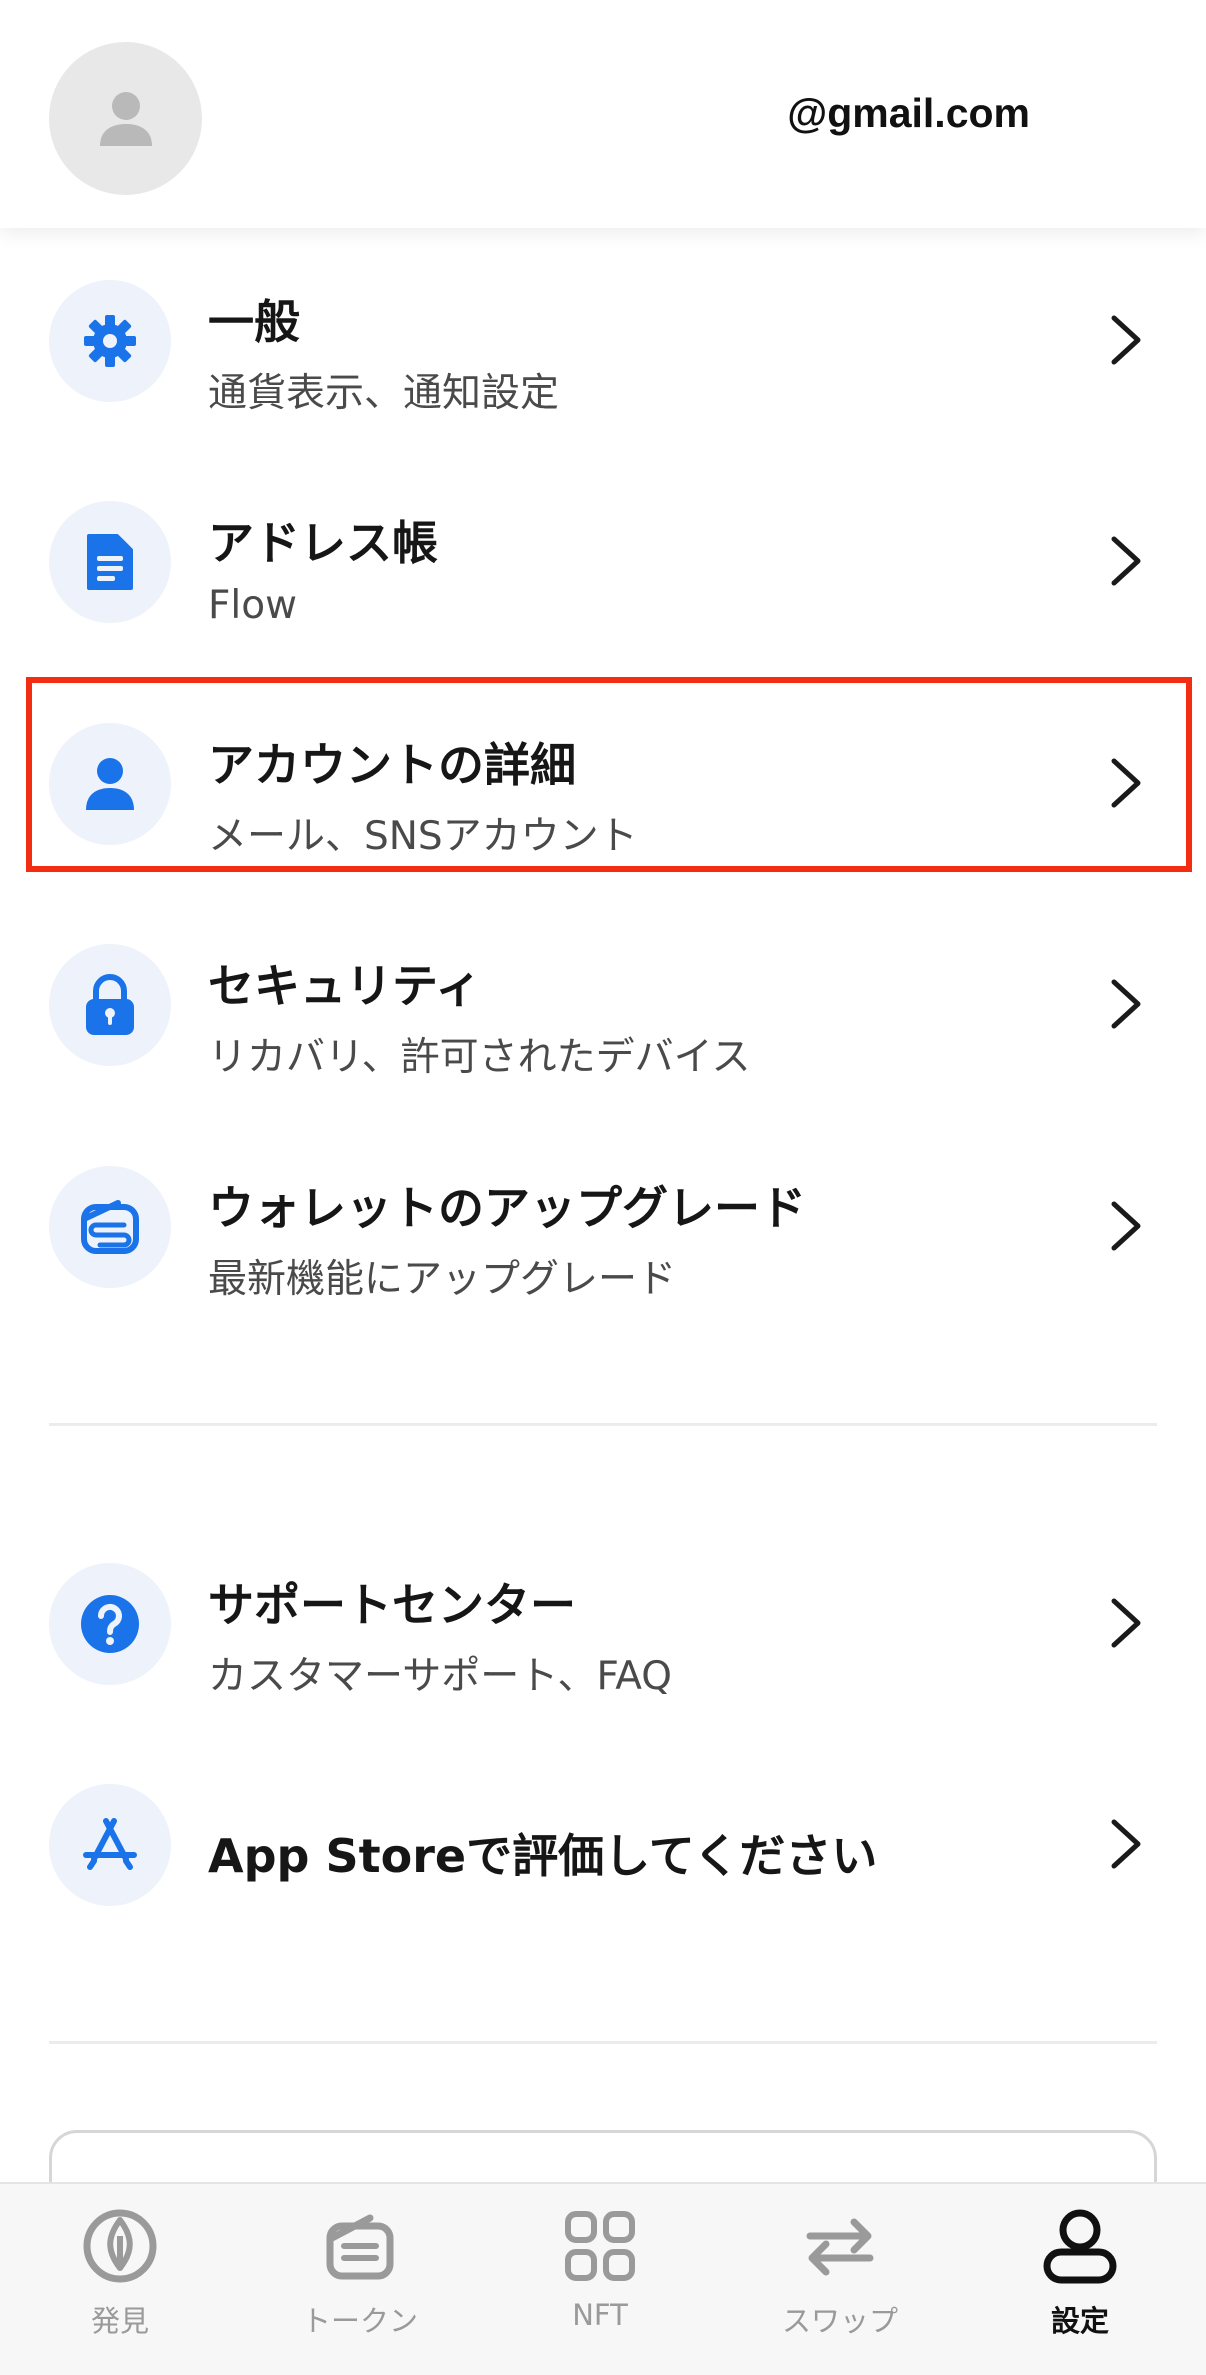 This screenshot has height=2375, width=1206. What do you see at coordinates (323, 543) in the screenshot?
I see `settings-item-title: アドレス帳` at bounding box center [323, 543].